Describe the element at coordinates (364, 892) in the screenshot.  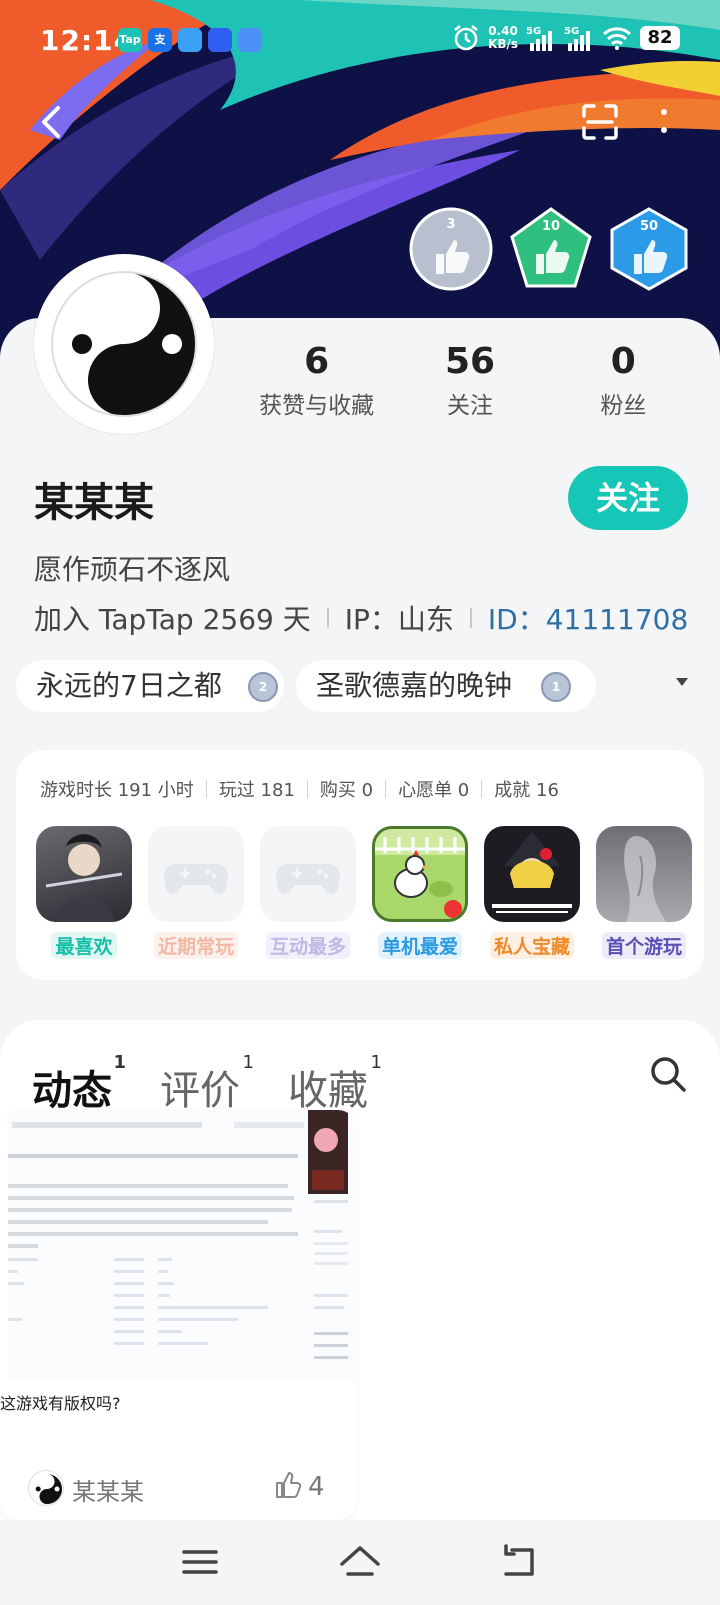
I see `game-shelf: 最喜欢 近期常玩 互动最多 单机最爱 私人宝藏 首个游玩` at that location.